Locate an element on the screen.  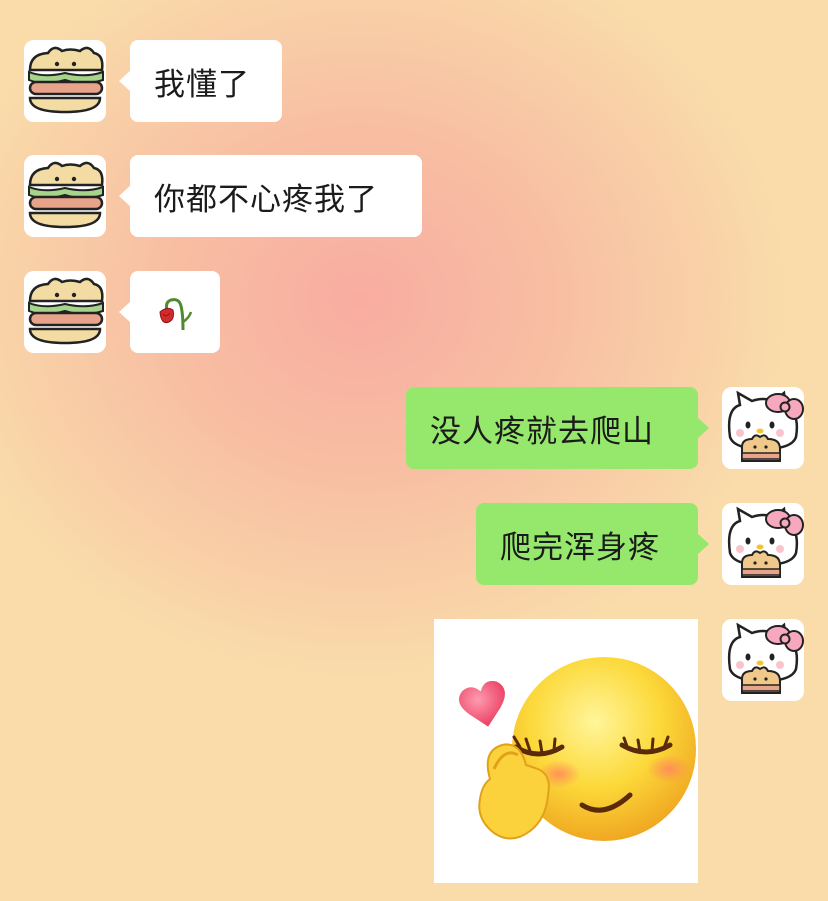
message-text: 爬完浑身疼 is located at coordinates (580, 547).